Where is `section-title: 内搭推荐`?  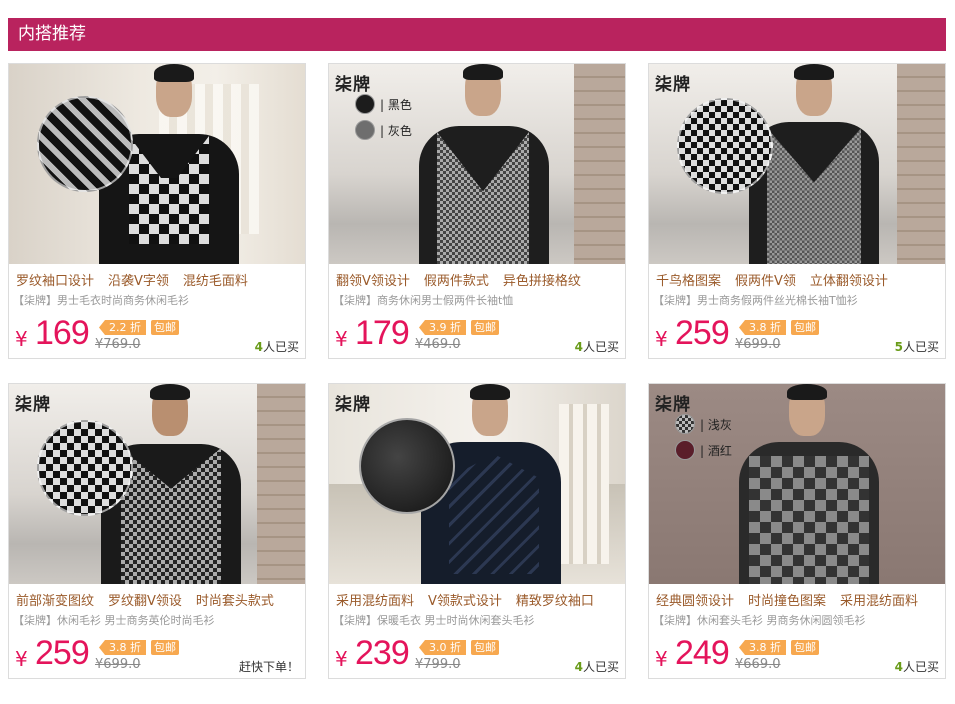
section-title: 内搭推荐 is located at coordinates (52, 34).